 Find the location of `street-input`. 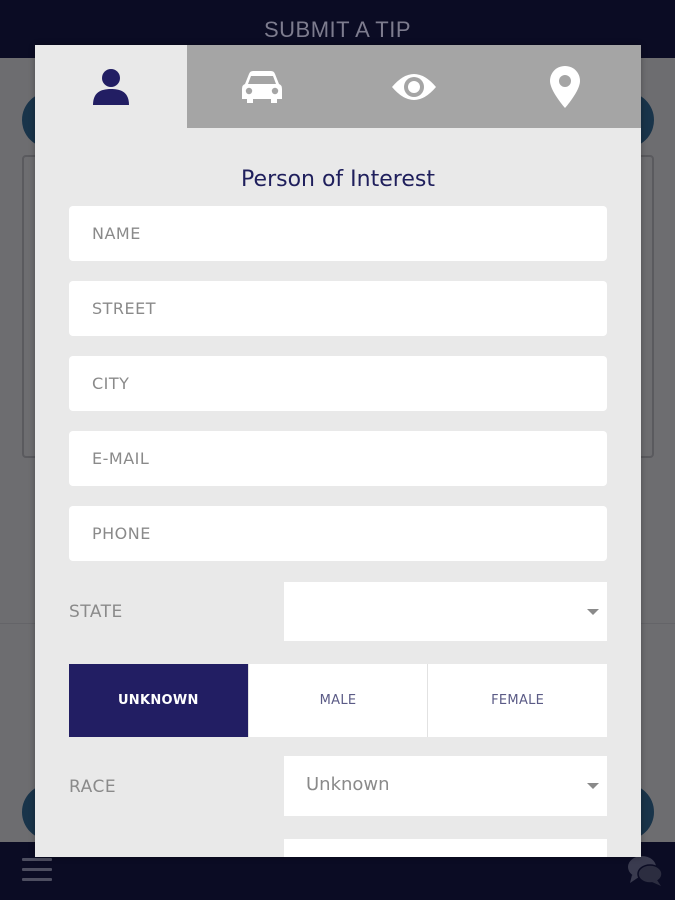

street-input is located at coordinates (338, 308).